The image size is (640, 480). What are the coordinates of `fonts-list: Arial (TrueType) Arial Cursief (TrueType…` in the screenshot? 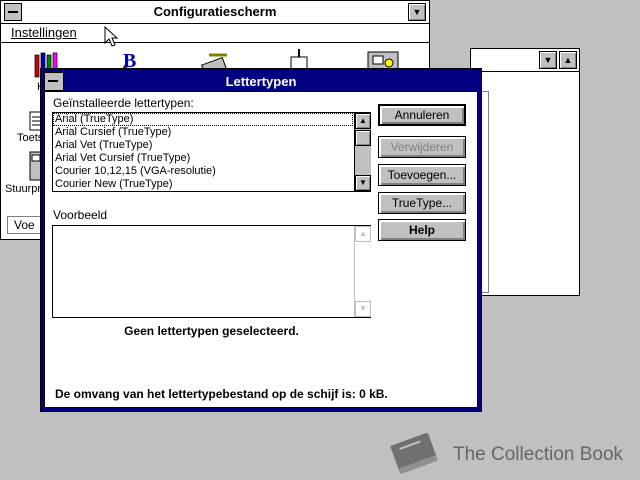 It's located at (203, 152).